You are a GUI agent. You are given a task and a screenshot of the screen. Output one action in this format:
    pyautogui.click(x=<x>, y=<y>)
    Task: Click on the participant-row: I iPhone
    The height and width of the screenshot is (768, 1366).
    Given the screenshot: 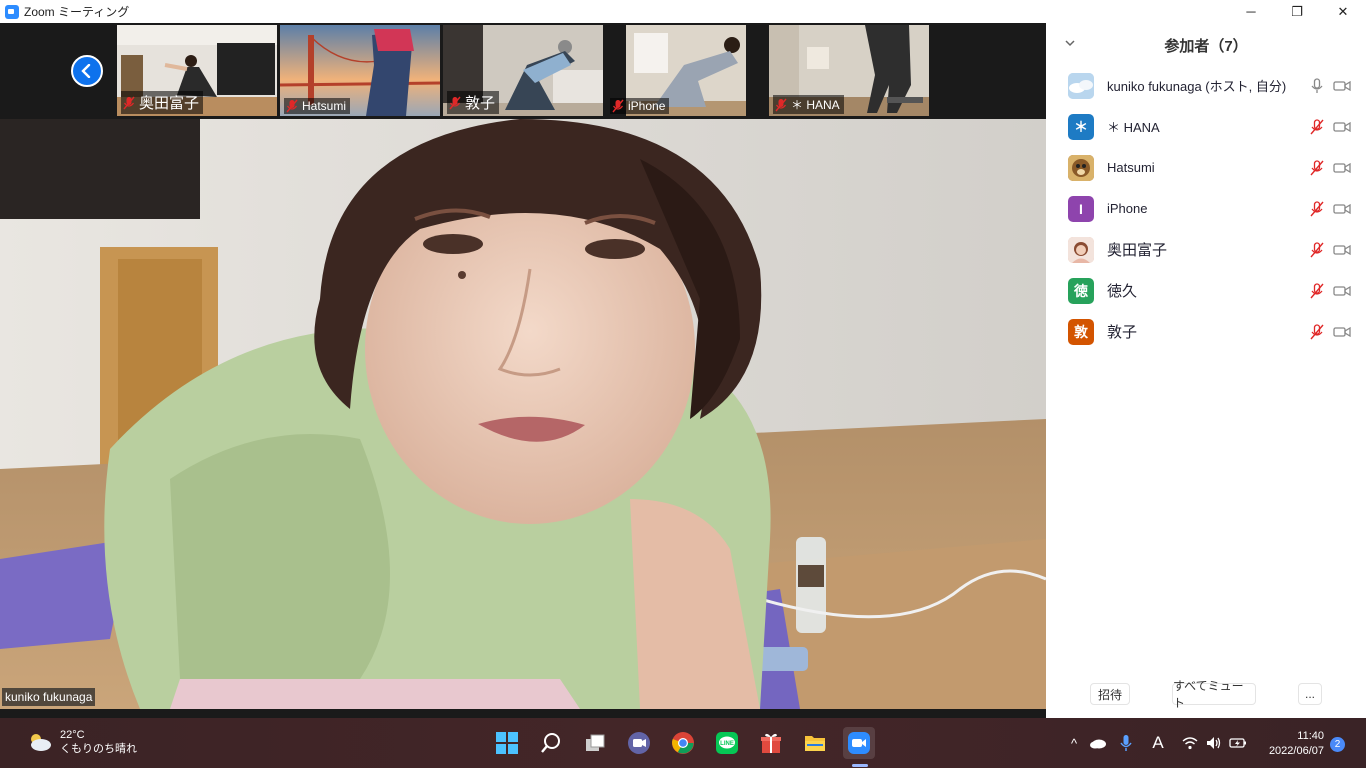 What is the action you would take?
    pyautogui.click(x=1206, y=208)
    